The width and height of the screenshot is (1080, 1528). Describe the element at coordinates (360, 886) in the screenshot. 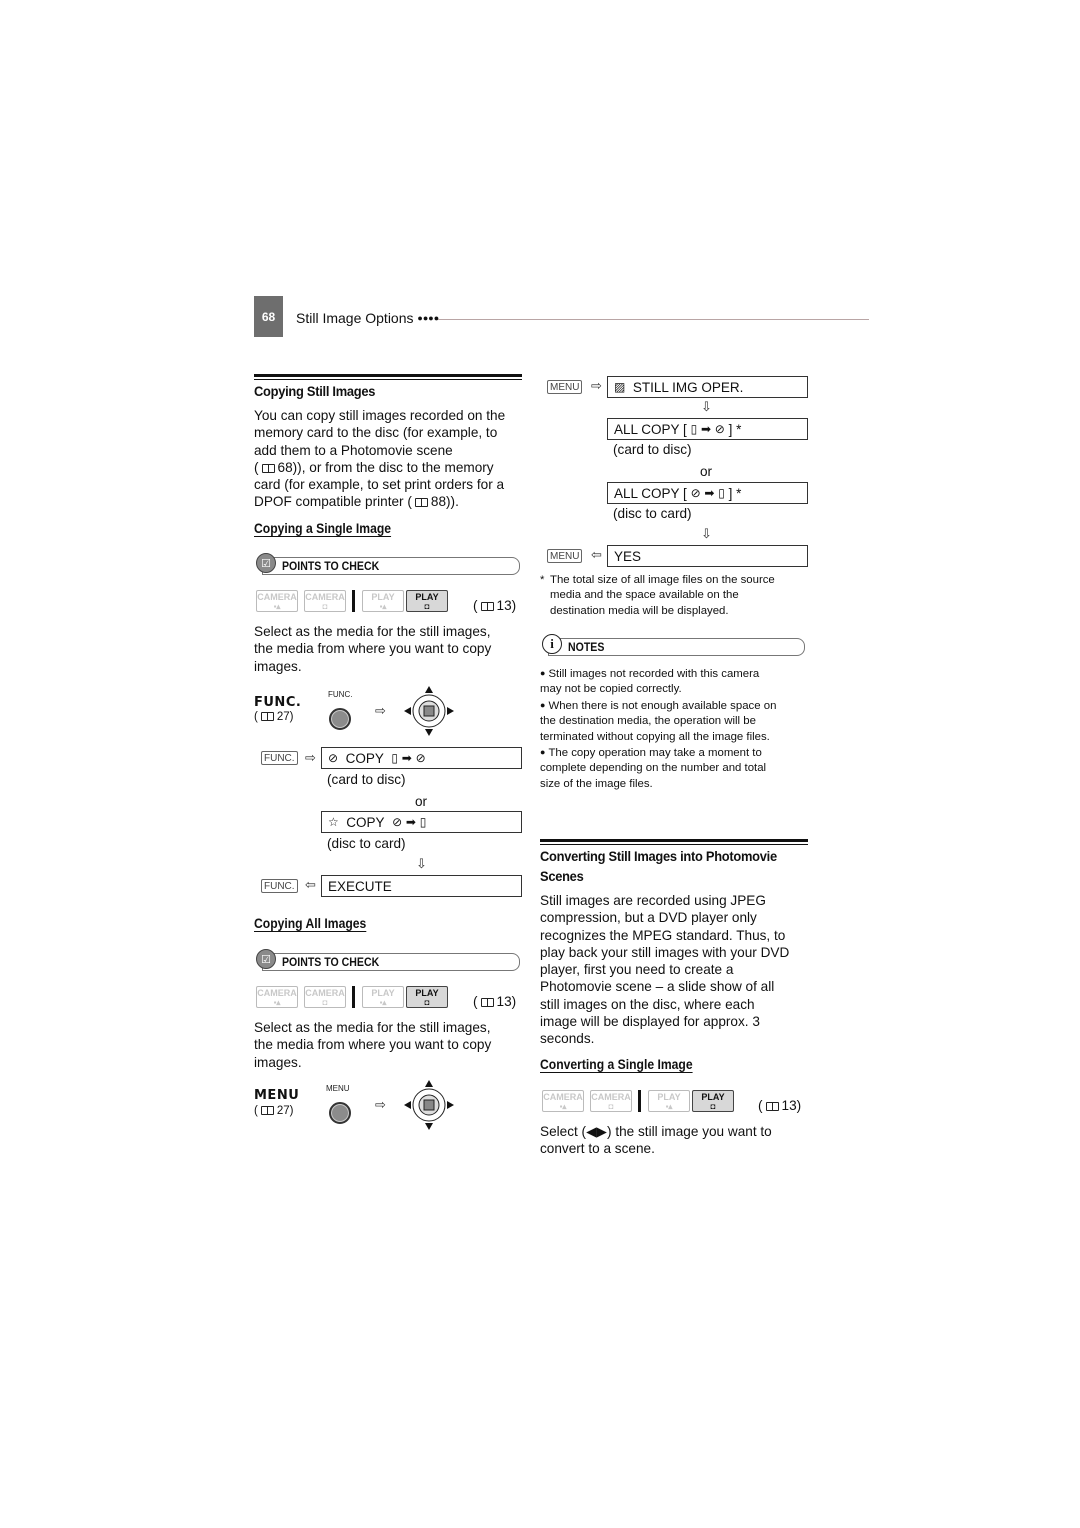

I see `execute-option: EXECUTE` at that location.